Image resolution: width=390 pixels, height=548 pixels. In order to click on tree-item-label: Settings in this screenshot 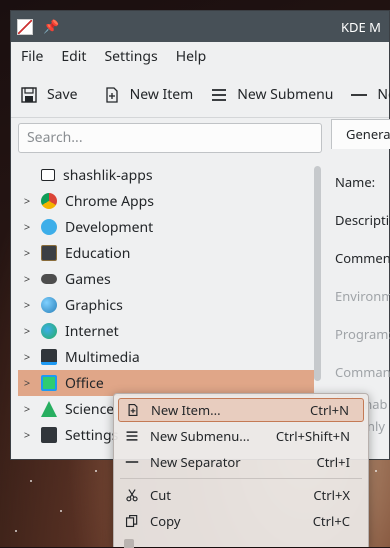, I will do `click(92, 435)`.